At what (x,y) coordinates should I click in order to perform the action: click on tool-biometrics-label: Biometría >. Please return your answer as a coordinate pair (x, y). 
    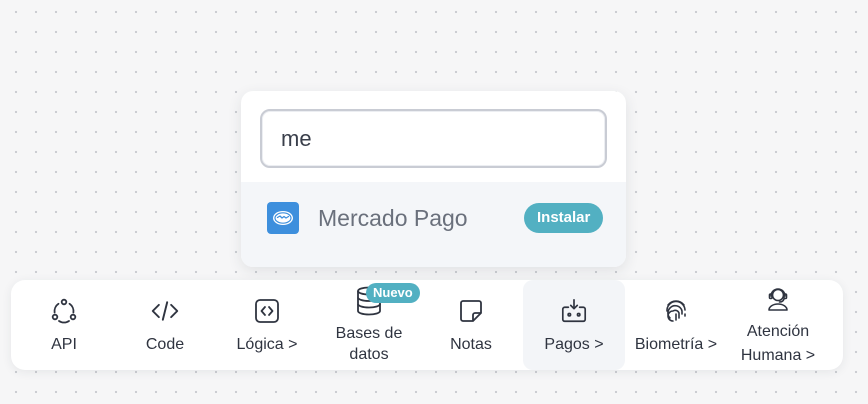
    Looking at the image, I should click on (676, 344).